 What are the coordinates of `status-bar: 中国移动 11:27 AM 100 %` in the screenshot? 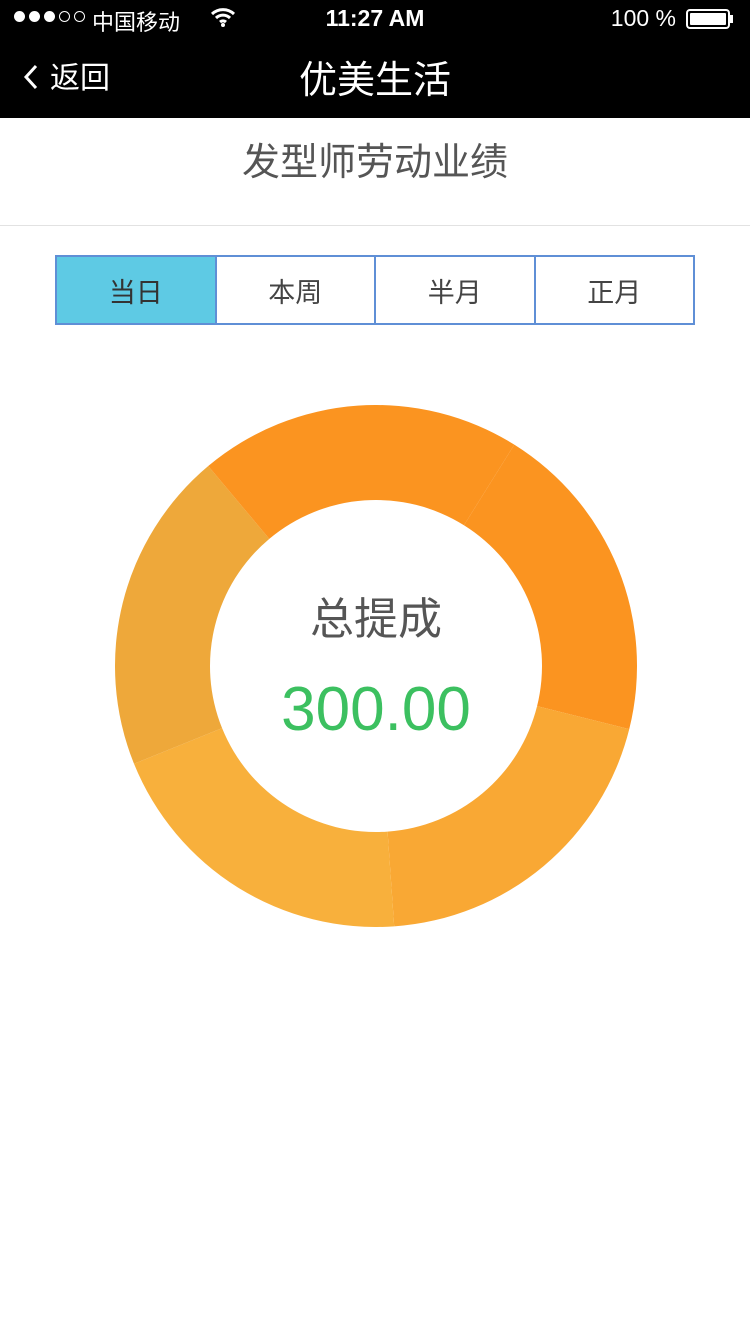 It's located at (375, 20).